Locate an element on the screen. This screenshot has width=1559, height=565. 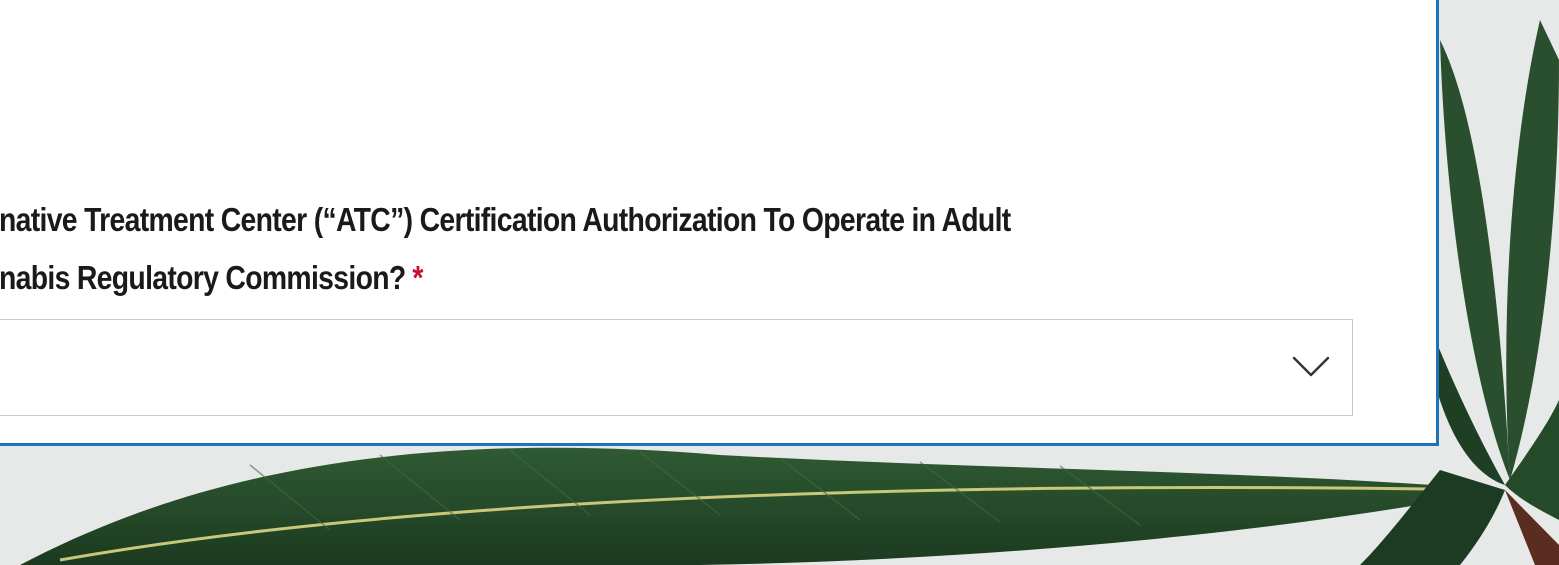
question-text-line-2: nabis Regulatory Commission? * is located at coordinates (558, 278).